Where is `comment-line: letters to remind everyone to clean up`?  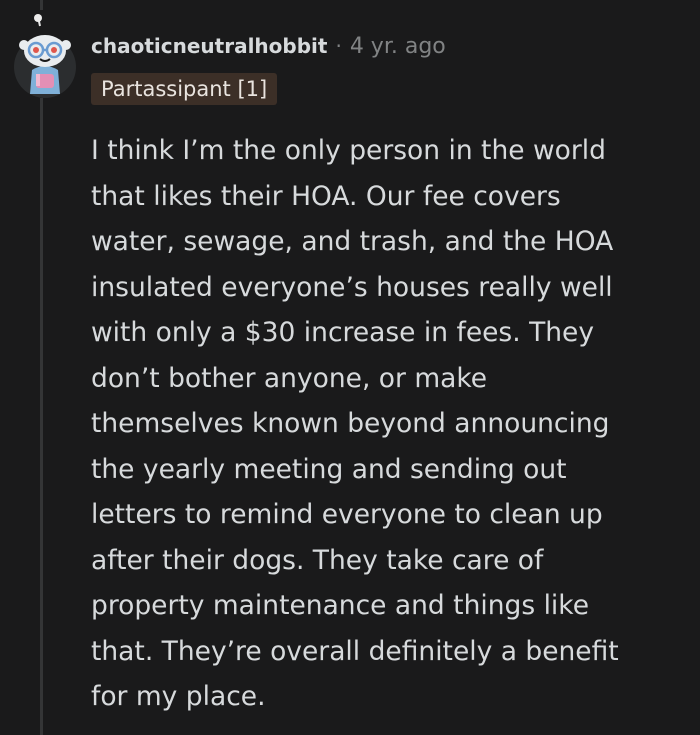
comment-line: letters to remind everyone to clean up is located at coordinates (347, 514).